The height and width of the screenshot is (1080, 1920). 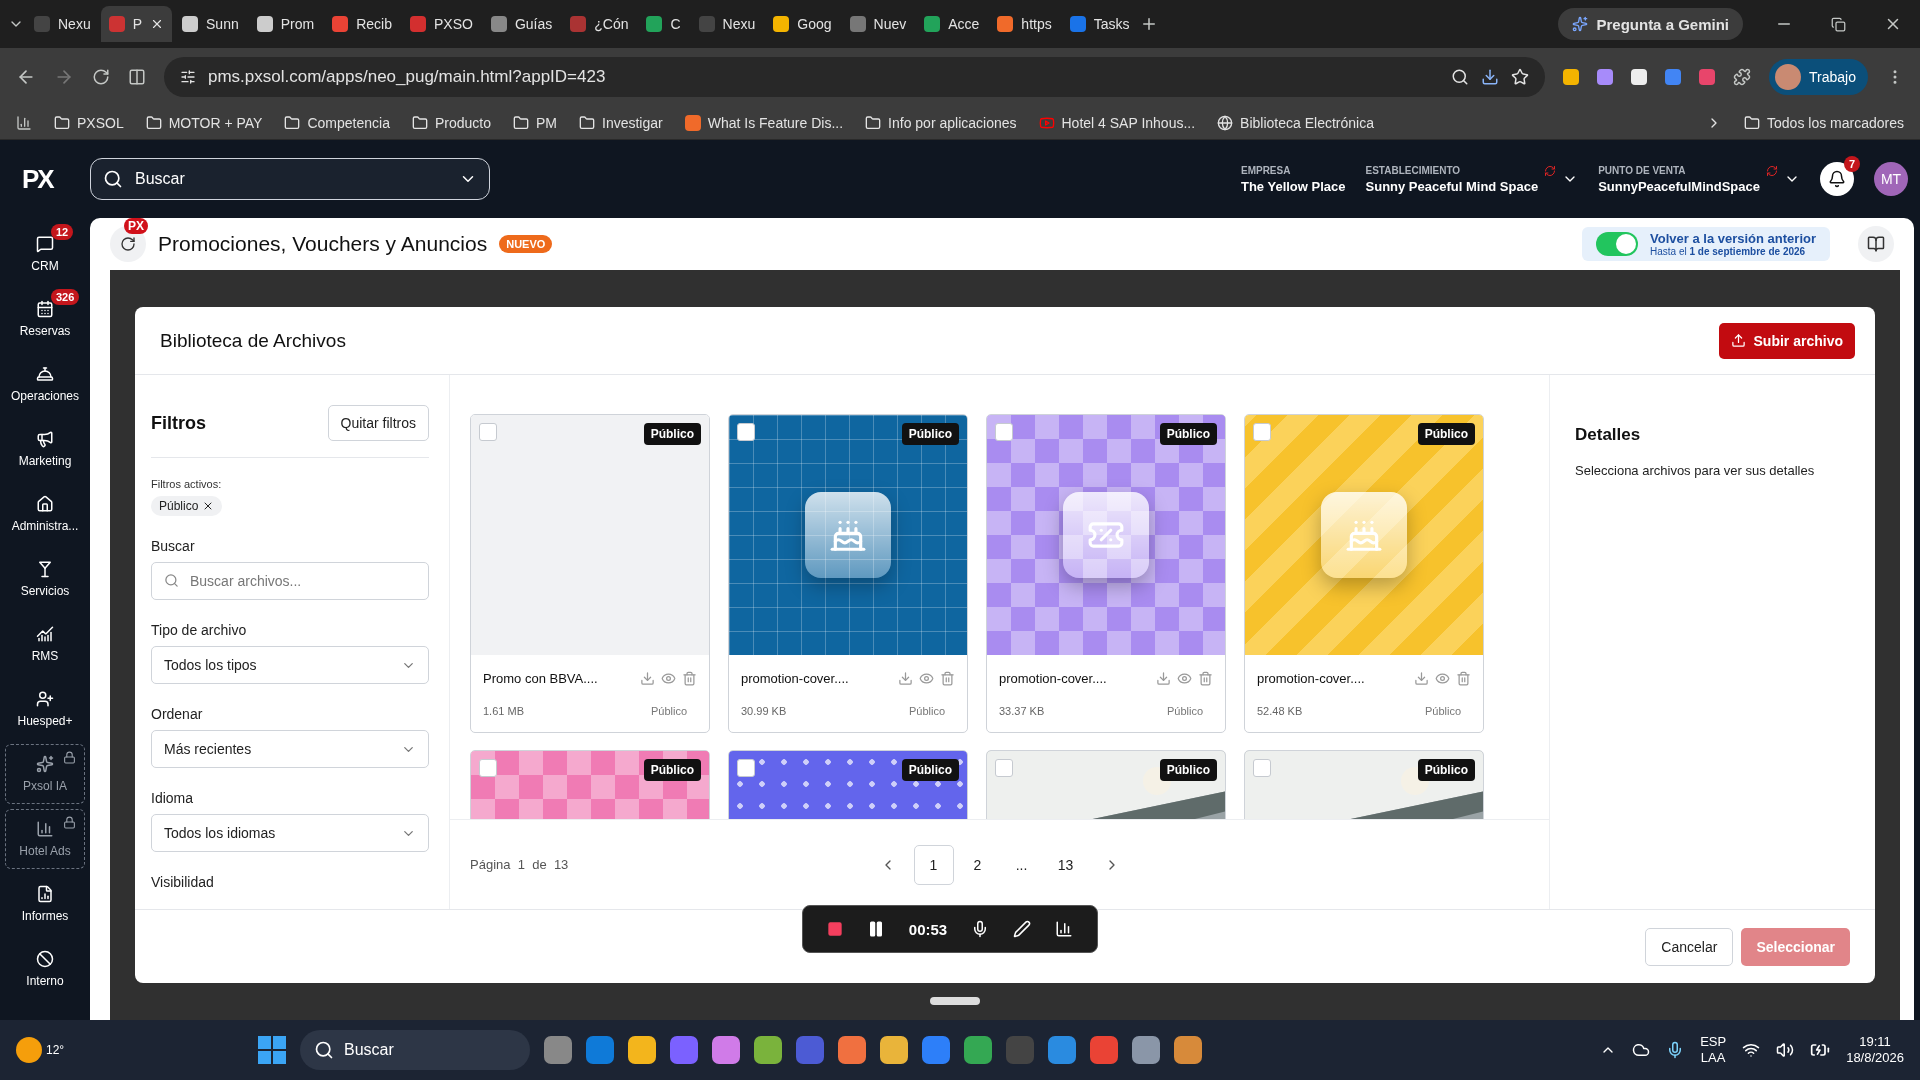 I want to click on search-icon, so click(x=1460, y=77).